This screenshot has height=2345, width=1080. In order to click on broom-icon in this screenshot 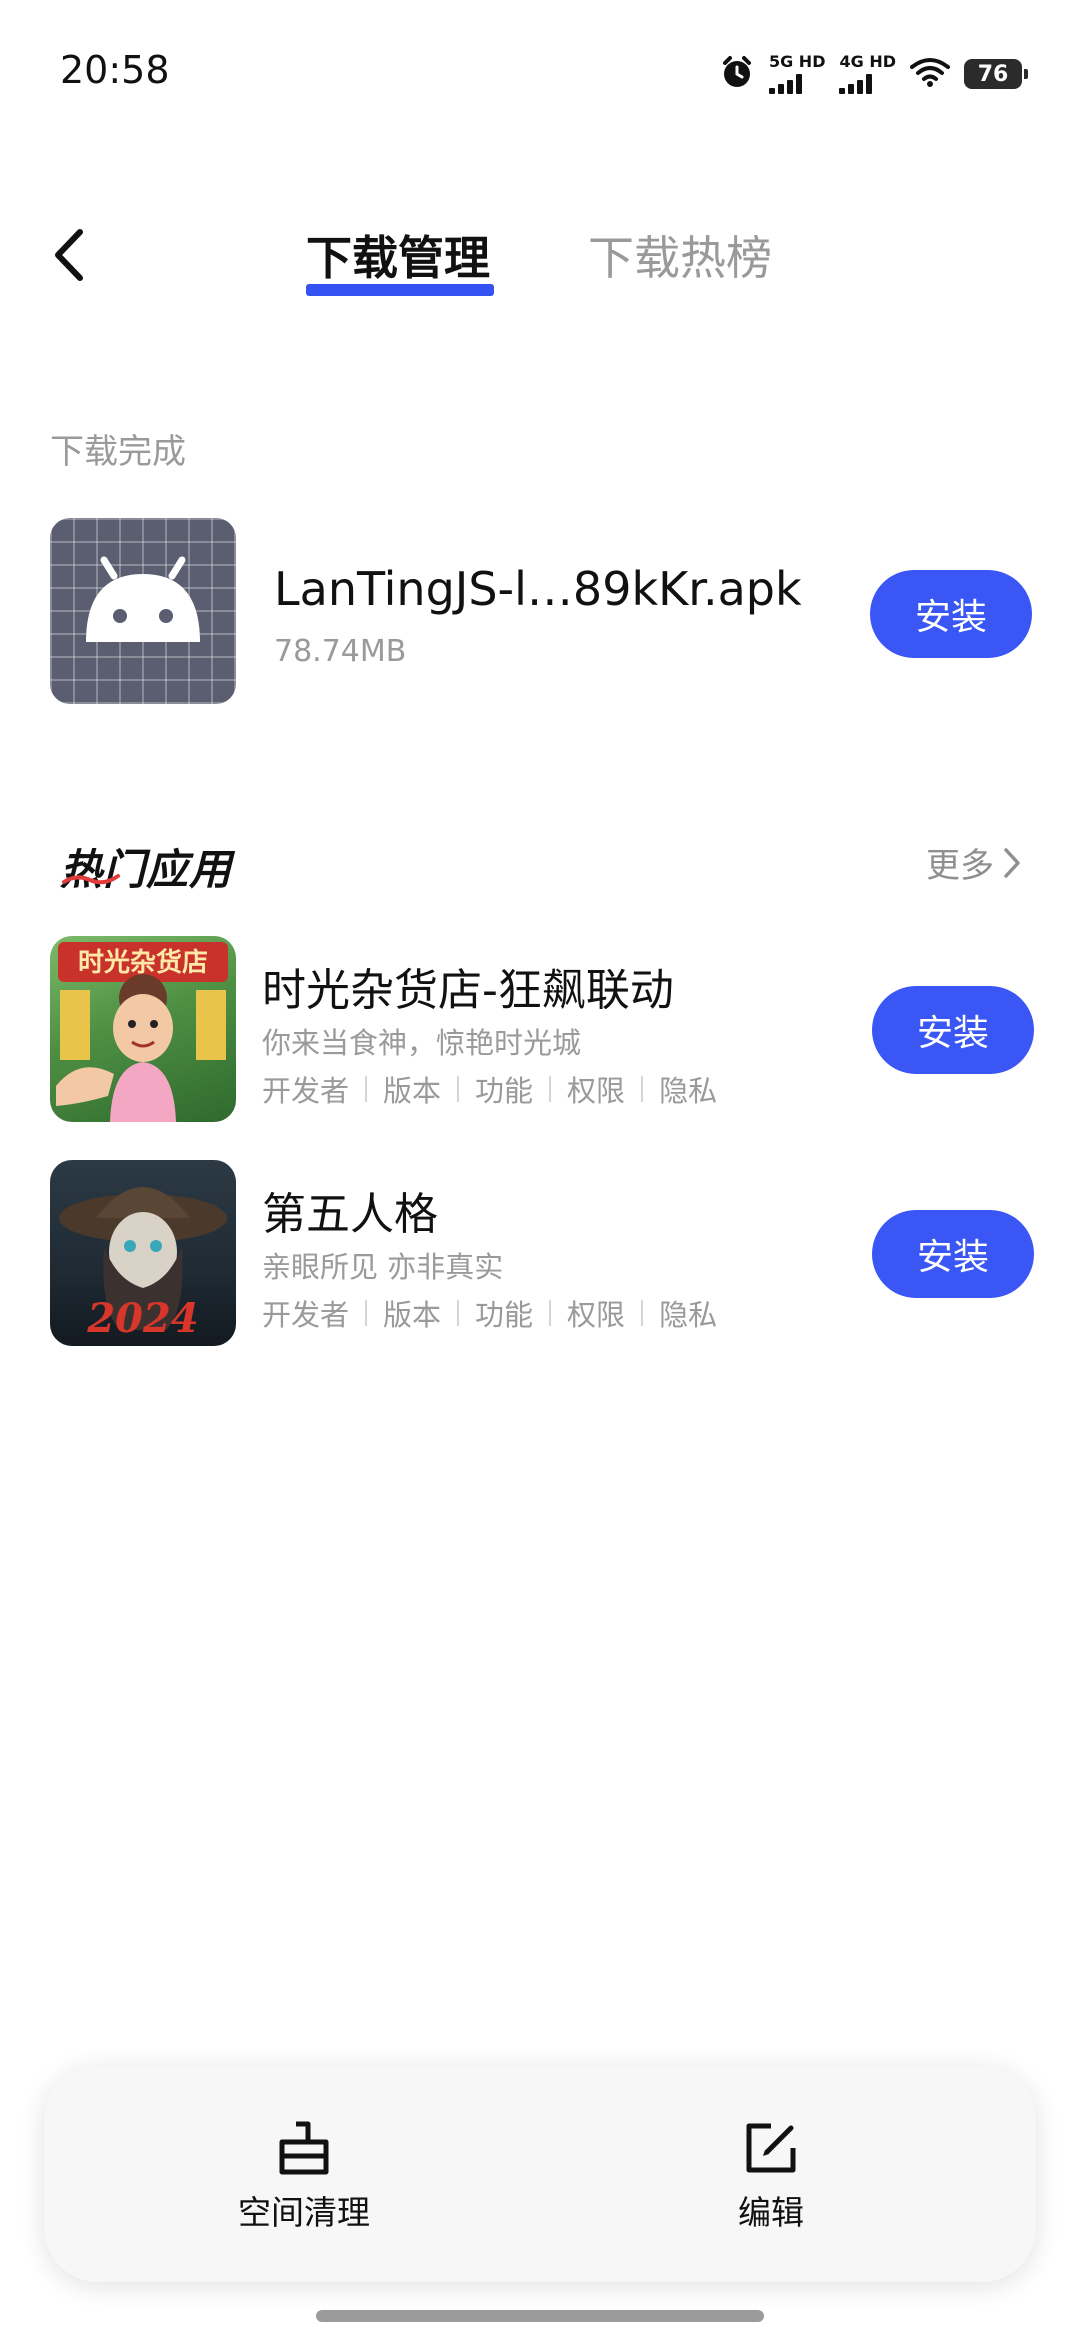, I will do `click(304, 2148)`.